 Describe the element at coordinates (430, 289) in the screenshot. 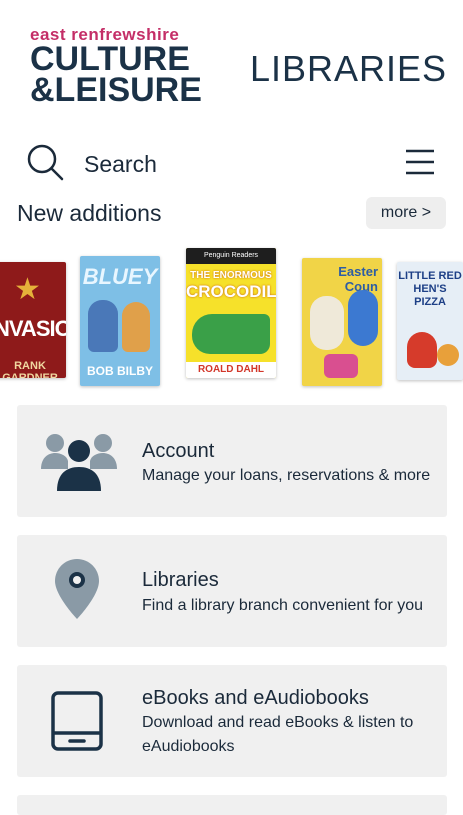

I see `book-title: LITTLE RED HEN'S PIZZA` at that location.